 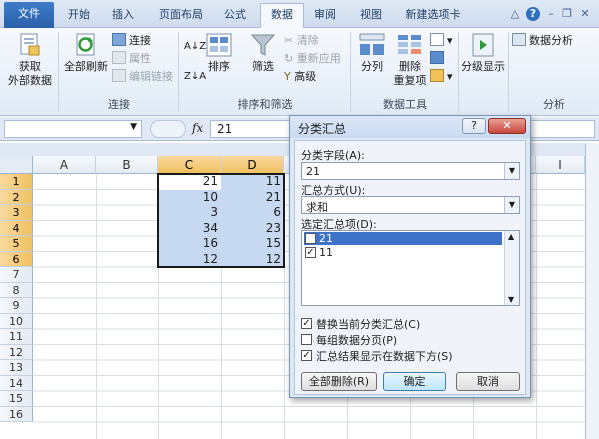 What do you see at coordinates (119, 57) in the screenshot?
I see `properties-icon` at bounding box center [119, 57].